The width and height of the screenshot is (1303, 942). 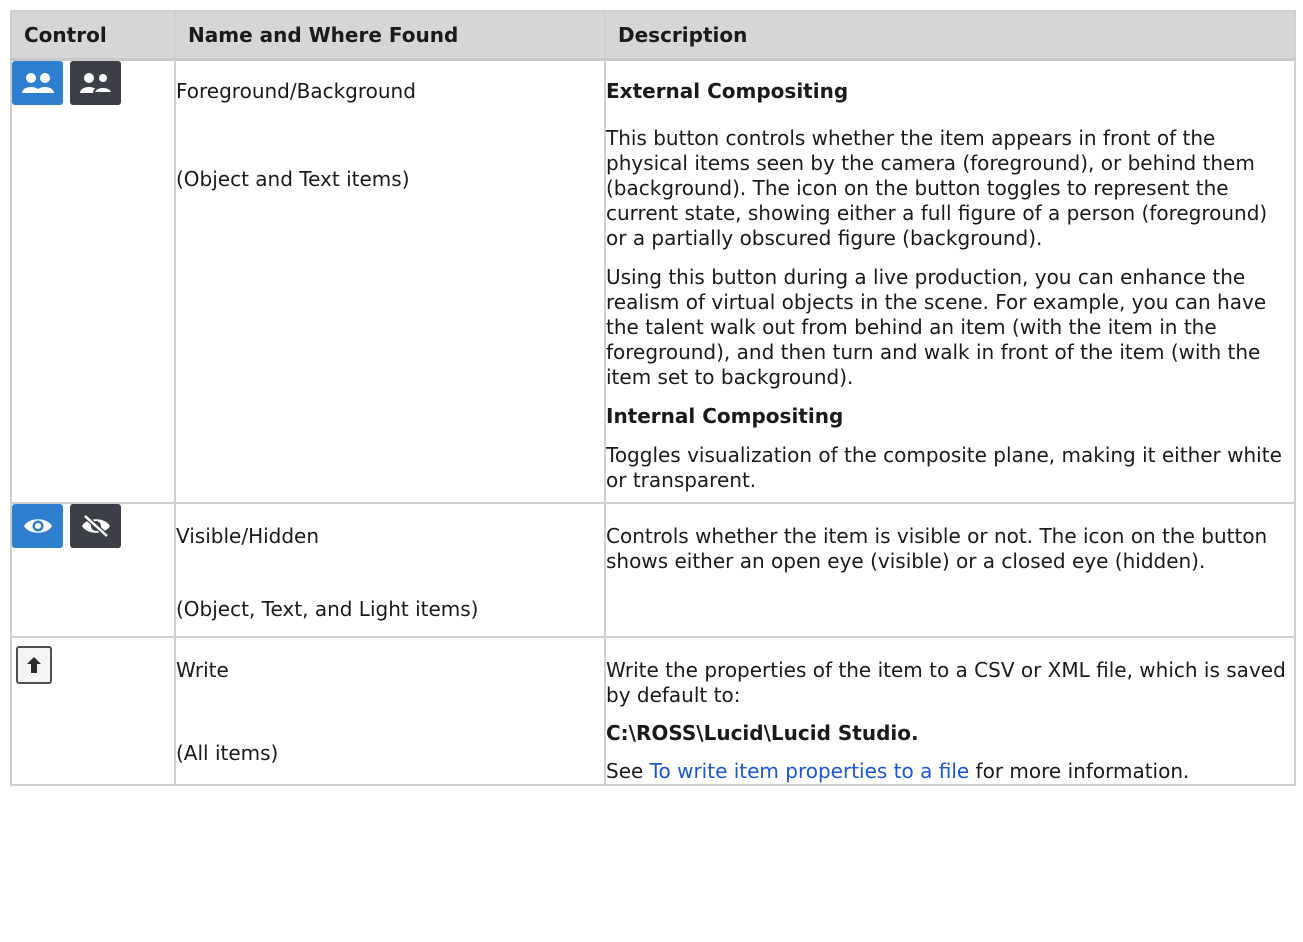 I want to click on table-header-row: Control Name and Where Found Description, so click(x=653, y=35).